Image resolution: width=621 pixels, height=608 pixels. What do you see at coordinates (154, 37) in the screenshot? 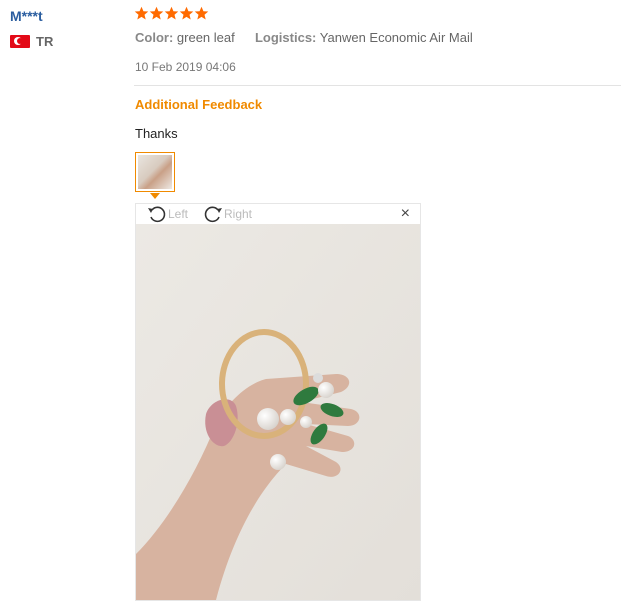
I see `color-label: Color:` at bounding box center [154, 37].